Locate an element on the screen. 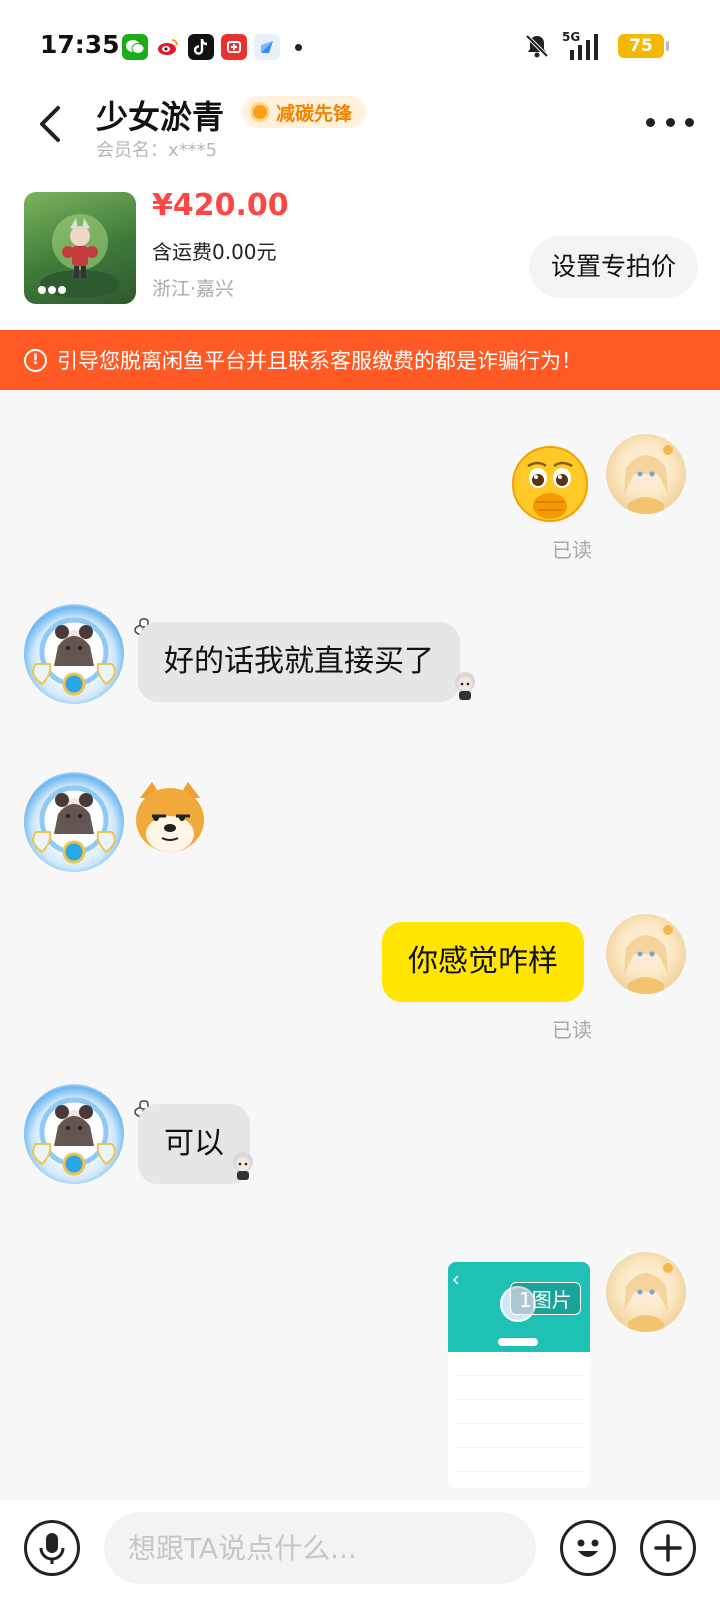  input-bar is located at coordinates (360, 1554).